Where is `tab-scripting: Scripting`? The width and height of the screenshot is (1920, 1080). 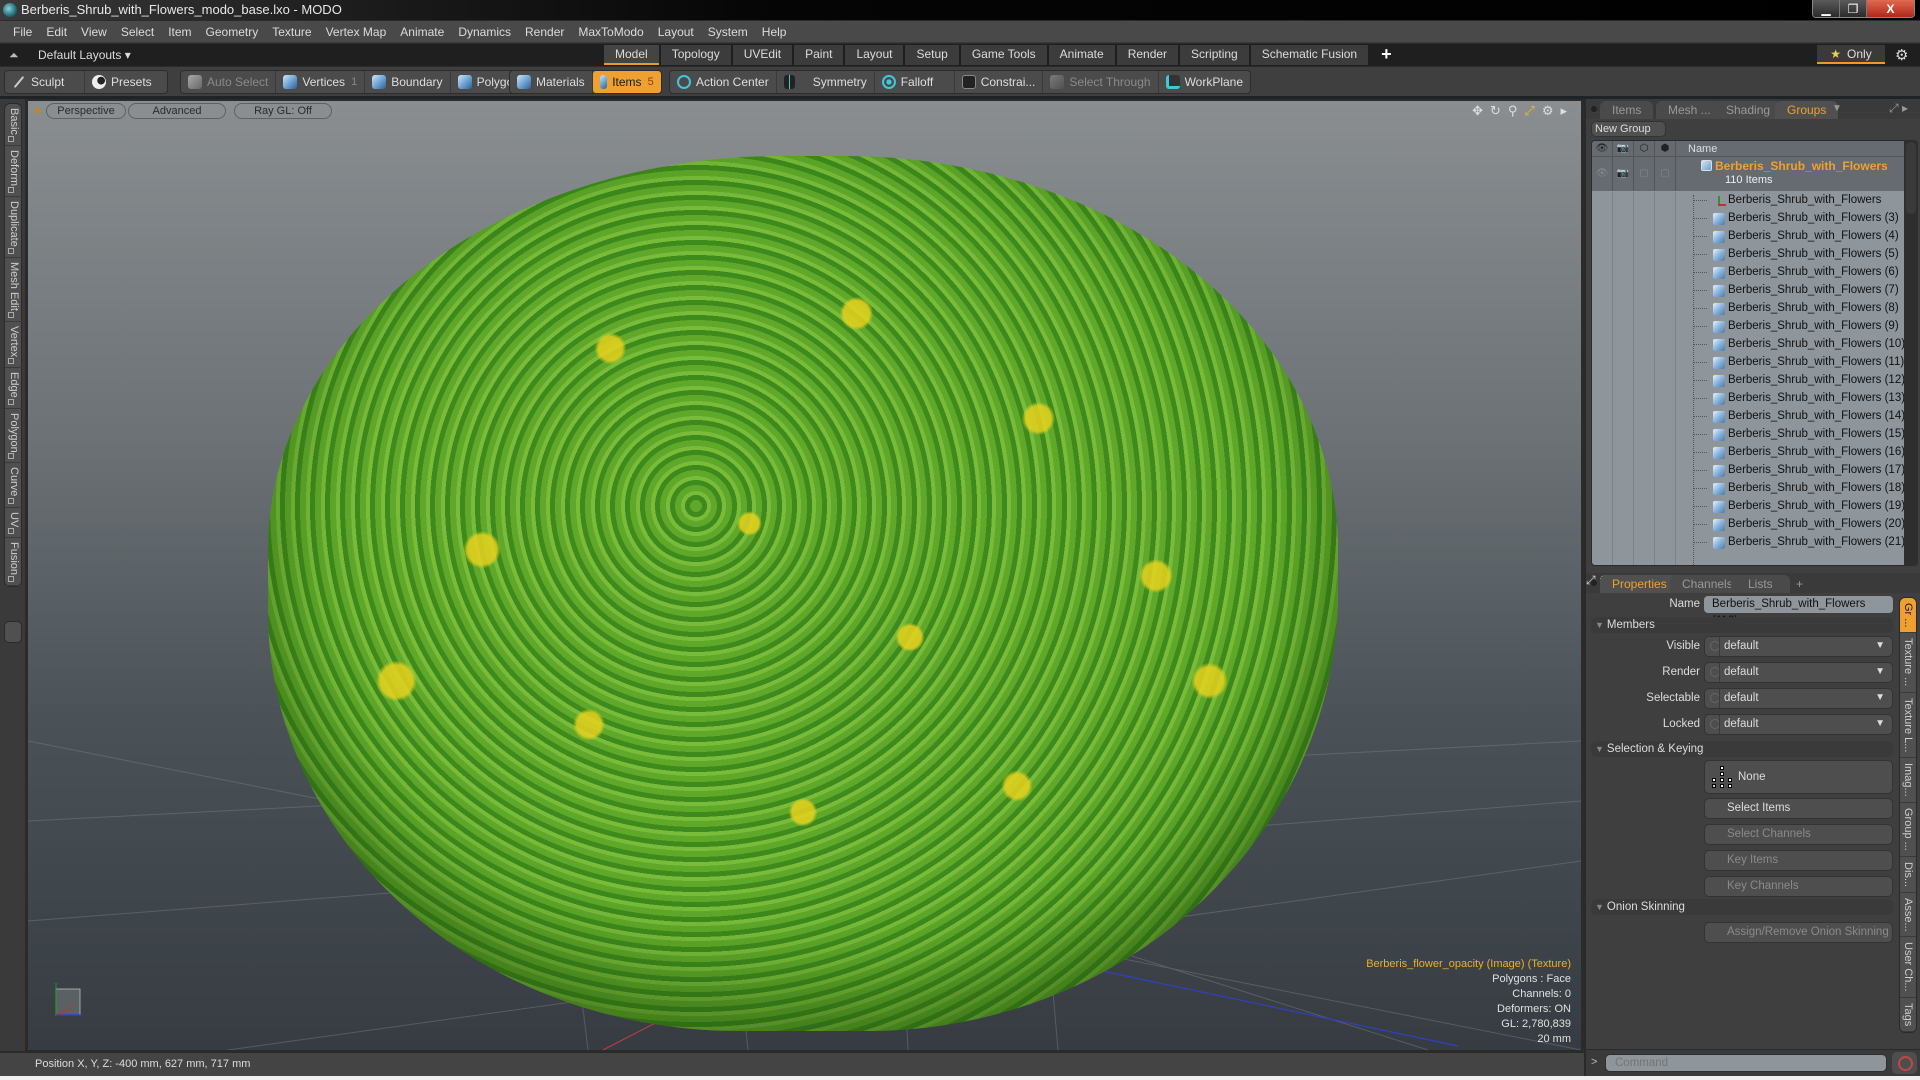 tab-scripting: Scripting is located at coordinates (1214, 55).